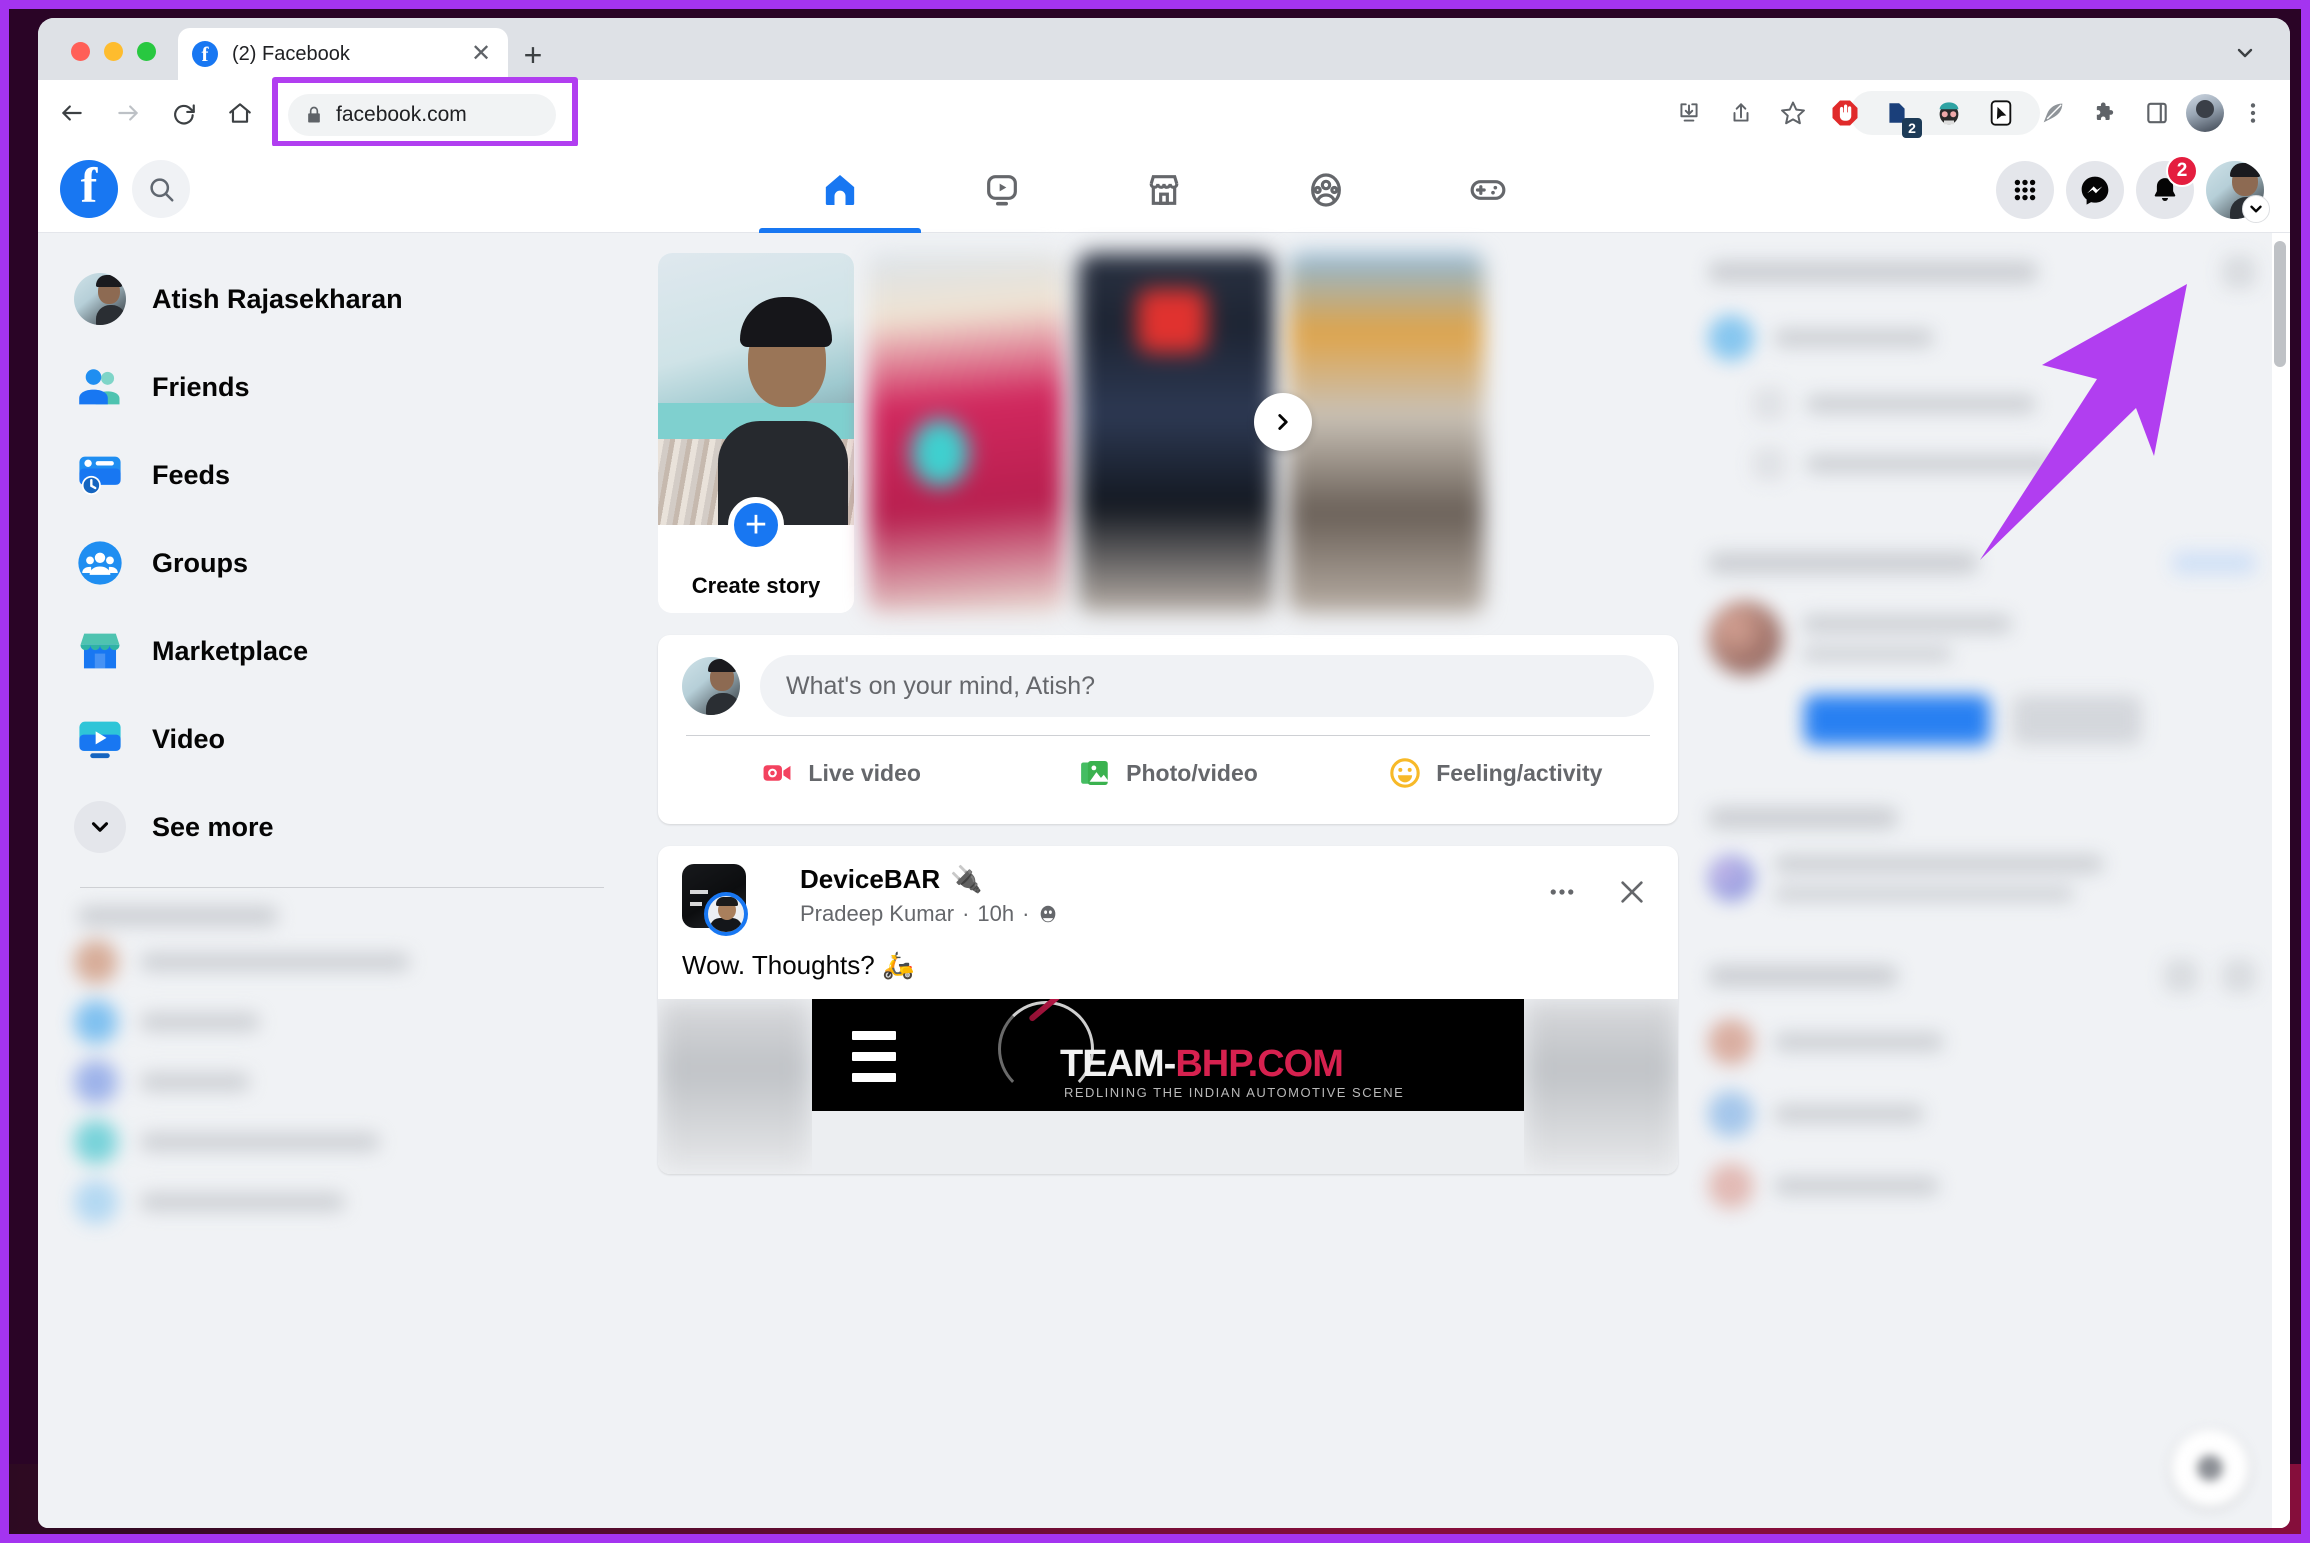 This screenshot has height=1543, width=2310. What do you see at coordinates (877, 914) in the screenshot?
I see `post-author-name: Pradeep Kumar` at bounding box center [877, 914].